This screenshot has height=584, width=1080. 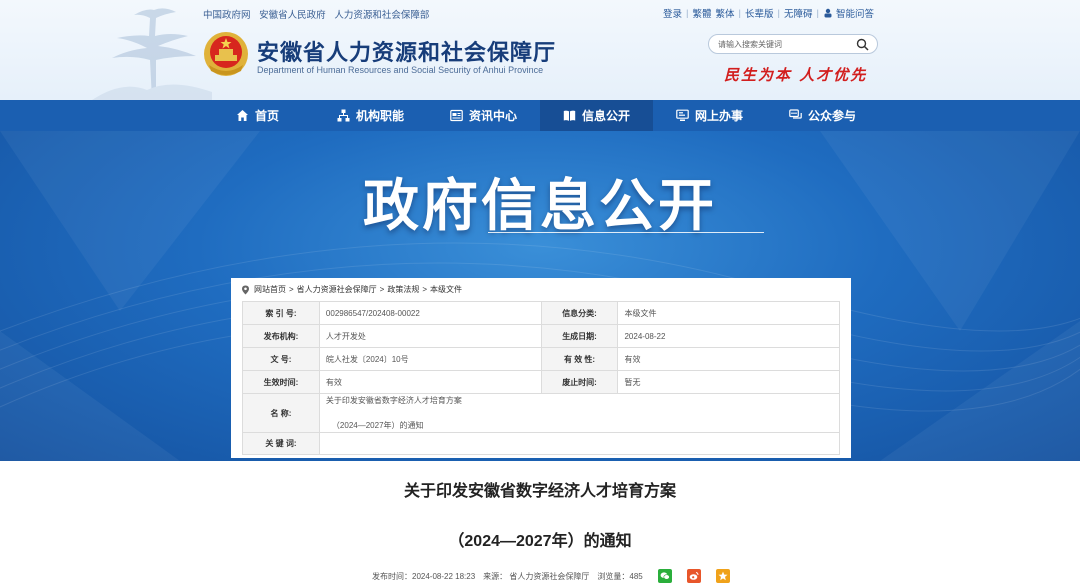 I want to click on nav-item-info-disclosure: 信息公开, so click(x=596, y=115).